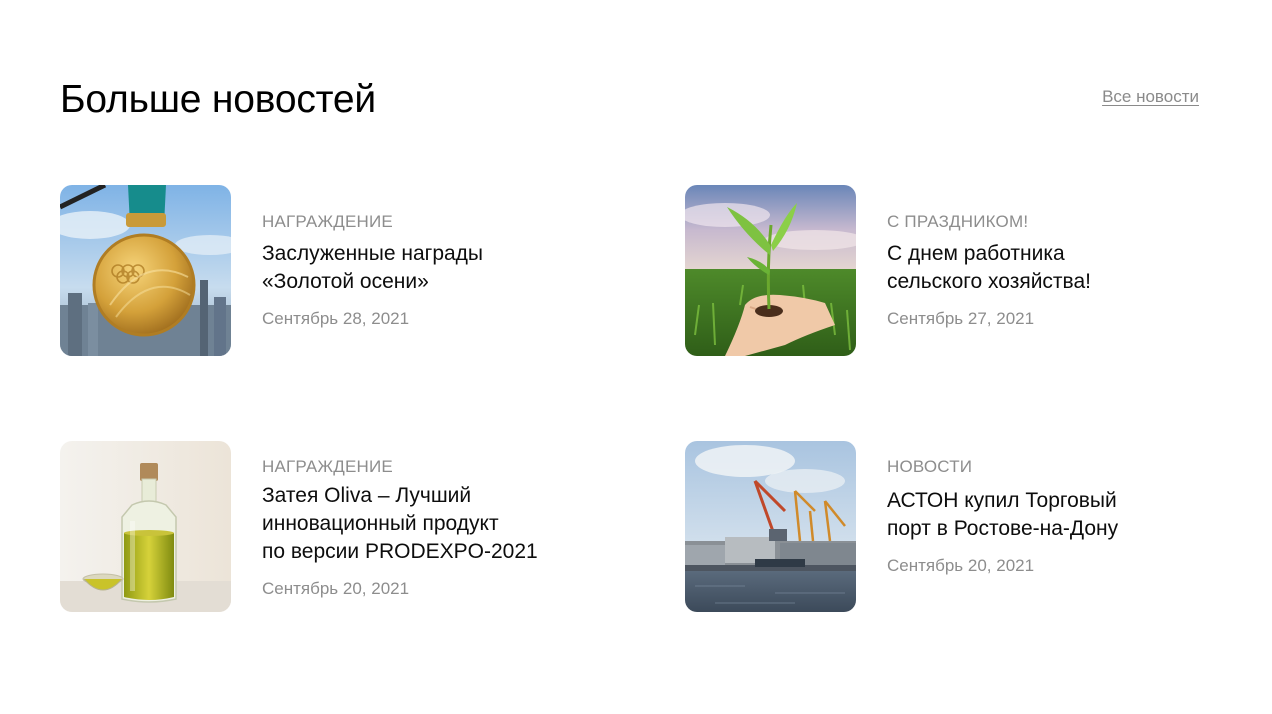 This screenshot has width=1272, height=714. I want to click on headline-line: Заслуженные награды, so click(373, 253).